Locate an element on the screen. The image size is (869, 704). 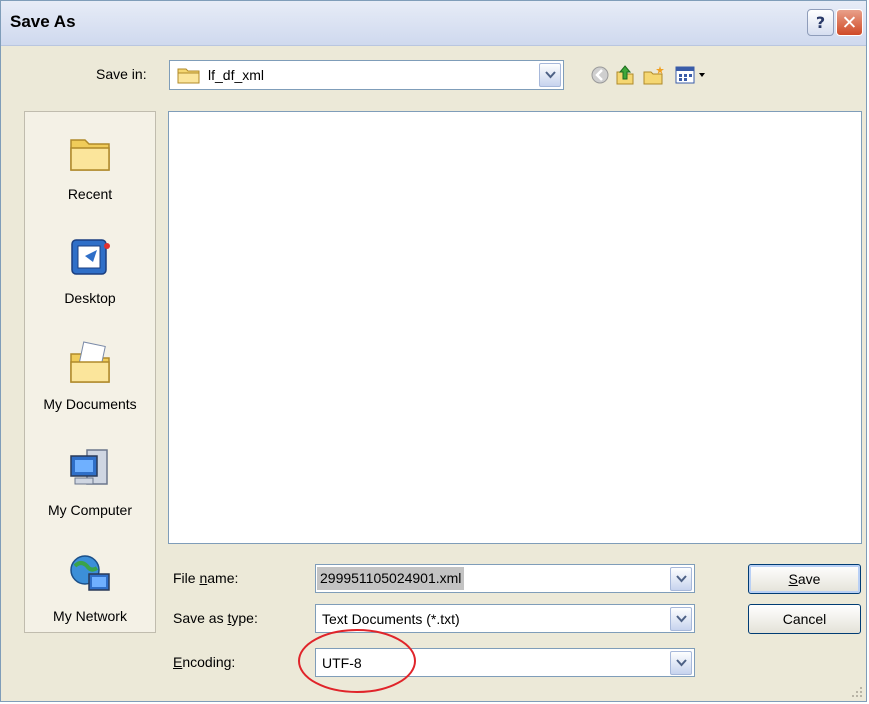
place-my-network: My Network is located at coordinates (90, 602).